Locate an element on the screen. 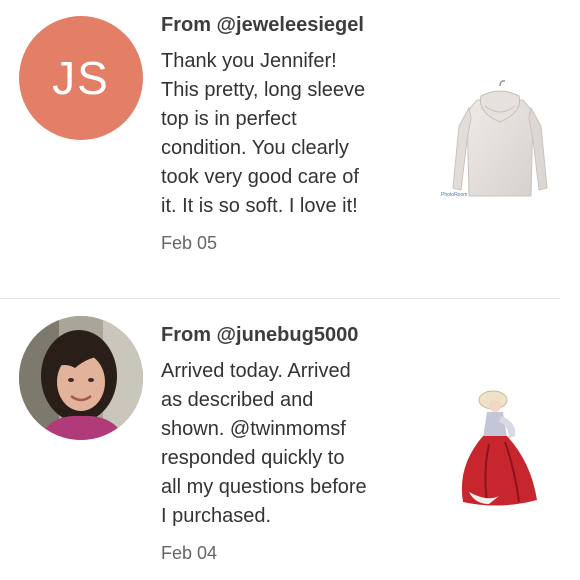 The height and width of the screenshot is (580, 580). review-text-line: I purchased. is located at coordinates (216, 516).